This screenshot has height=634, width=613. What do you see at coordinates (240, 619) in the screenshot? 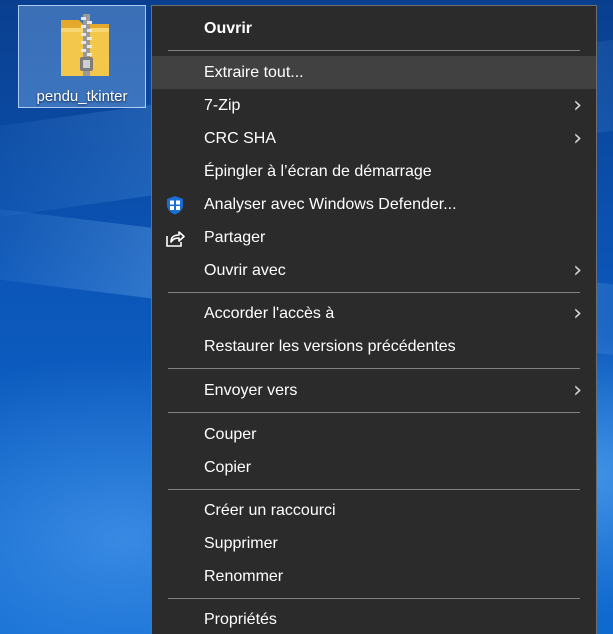
I see `menu-item-label: Propriétés` at bounding box center [240, 619].